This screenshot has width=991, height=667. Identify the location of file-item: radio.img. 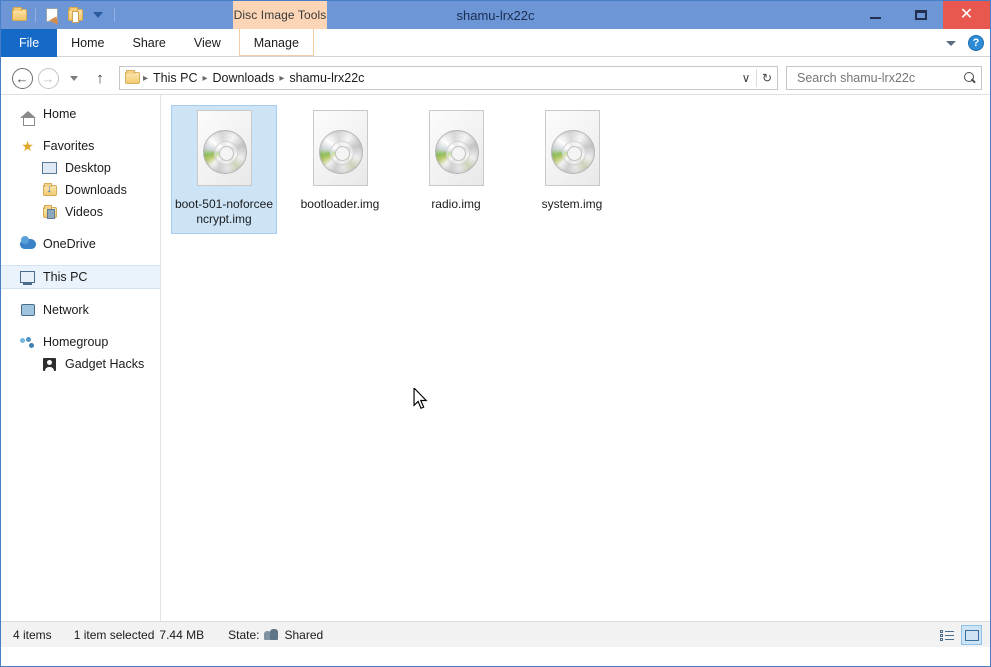
(456, 169).